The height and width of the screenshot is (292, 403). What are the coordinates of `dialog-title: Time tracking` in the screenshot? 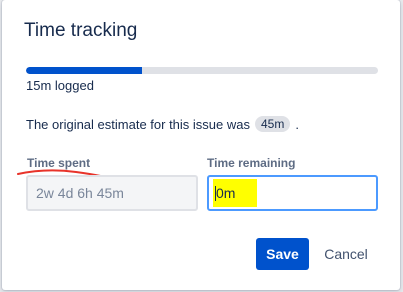 It's located at (81, 30).